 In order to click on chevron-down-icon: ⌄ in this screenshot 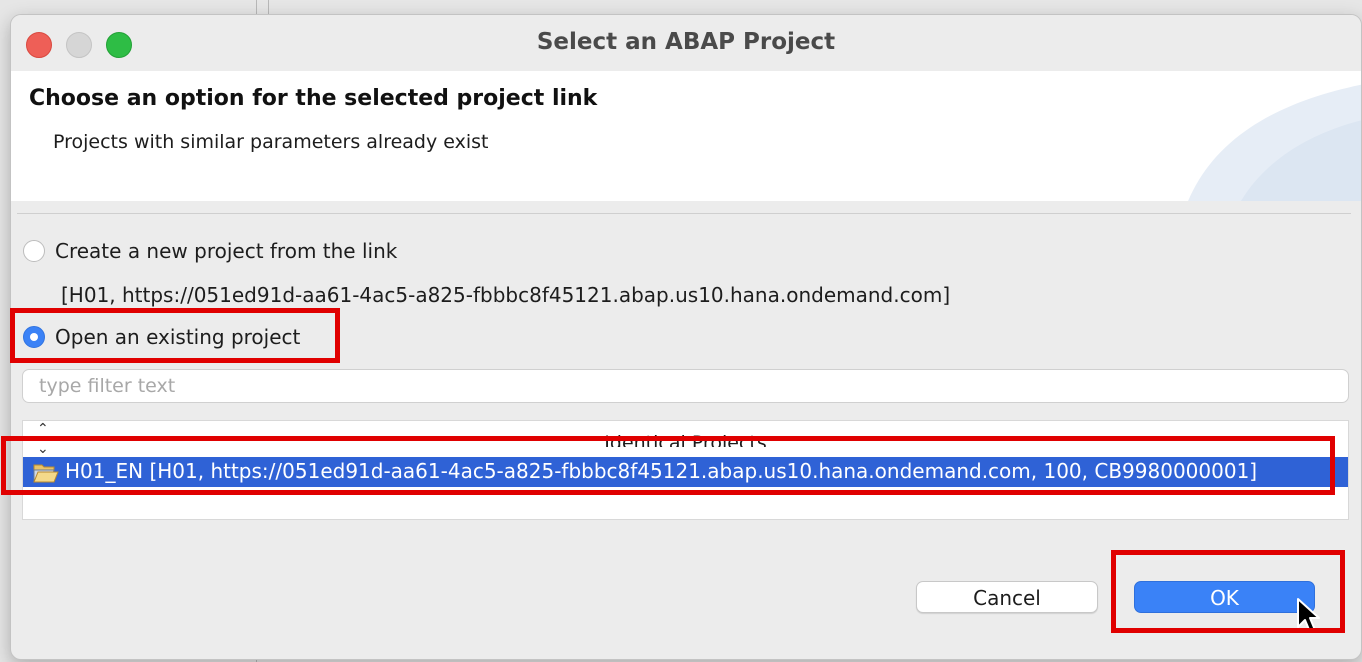, I will do `click(43, 449)`.